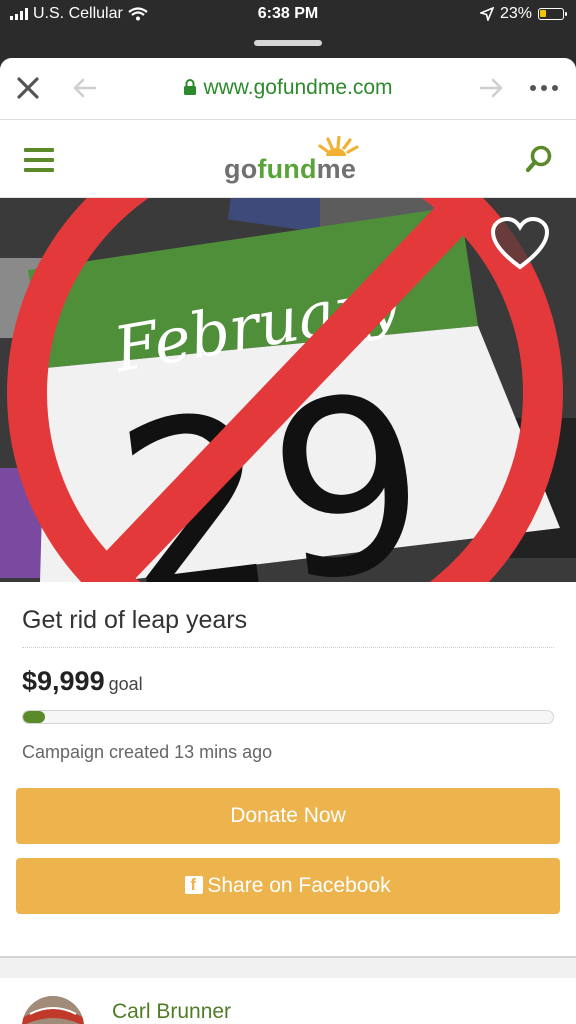 This screenshot has width=576, height=1024. I want to click on progress-bar, so click(288, 717).